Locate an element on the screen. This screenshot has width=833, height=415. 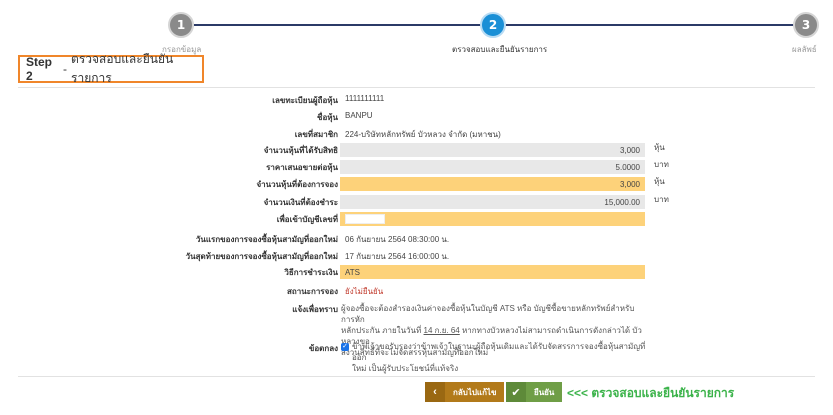
step-number-text: Step 2 is located at coordinates (39, 69).